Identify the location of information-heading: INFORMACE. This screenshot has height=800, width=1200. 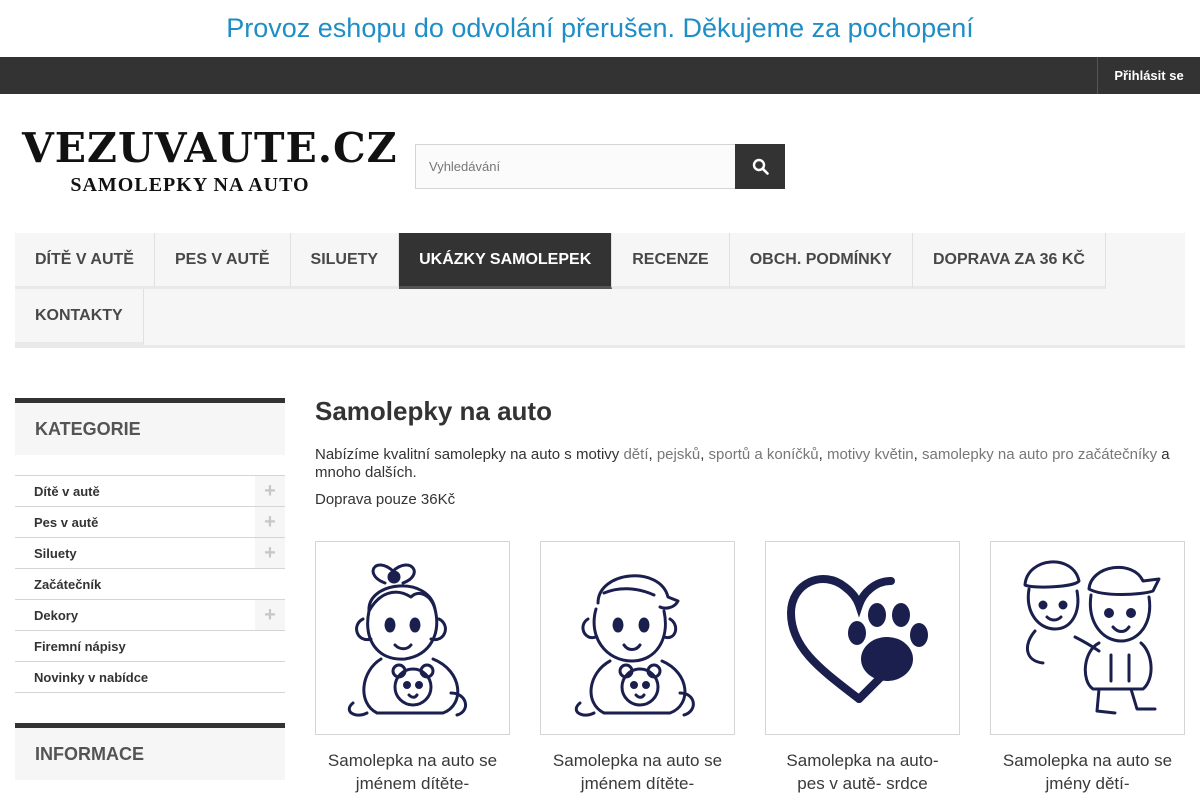
(150, 751).